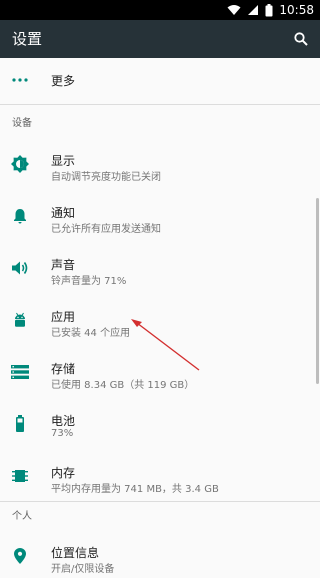 Image resolution: width=320 pixels, height=578 pixels. Describe the element at coordinates (63, 421) in the screenshot. I see `settings-item-title: 电池` at that location.